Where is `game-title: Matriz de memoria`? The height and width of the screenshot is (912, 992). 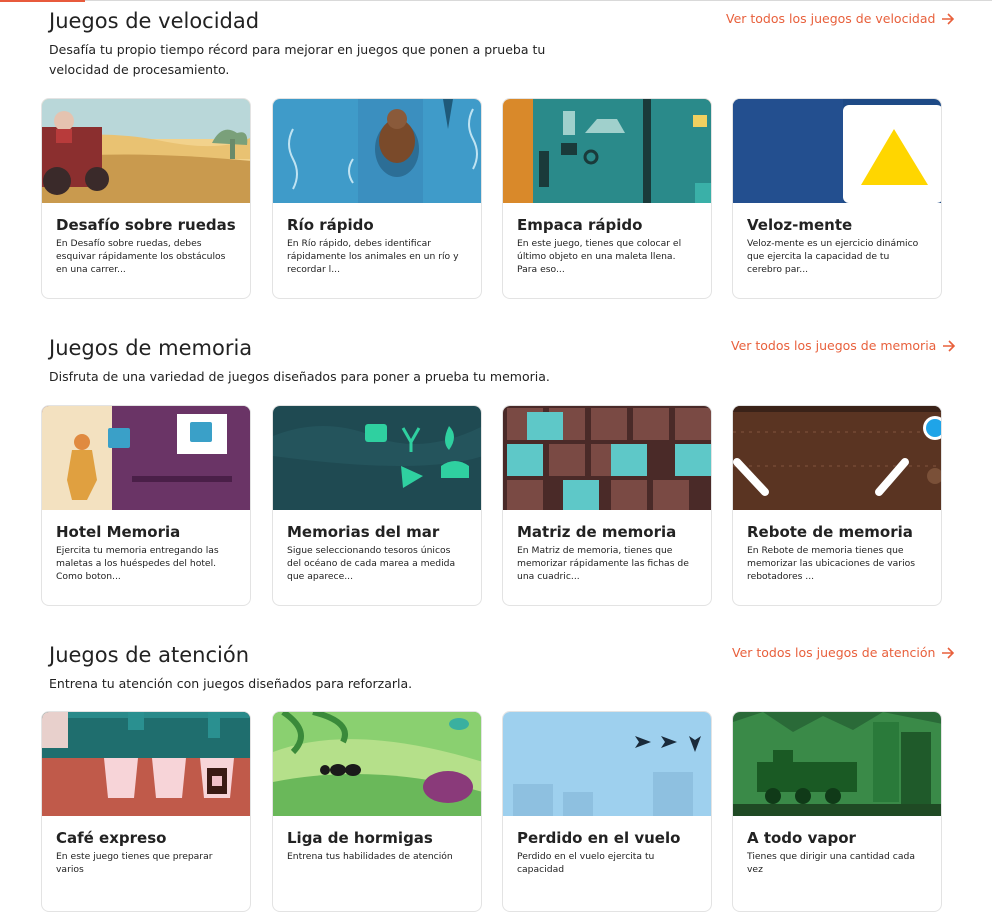
game-title: Matriz de memoria is located at coordinates (597, 532).